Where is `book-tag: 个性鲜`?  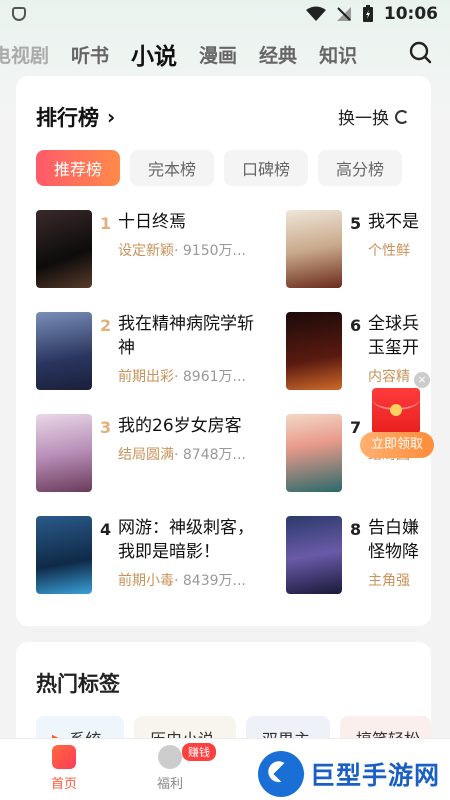
book-tag: 个性鲜 is located at coordinates (389, 251).